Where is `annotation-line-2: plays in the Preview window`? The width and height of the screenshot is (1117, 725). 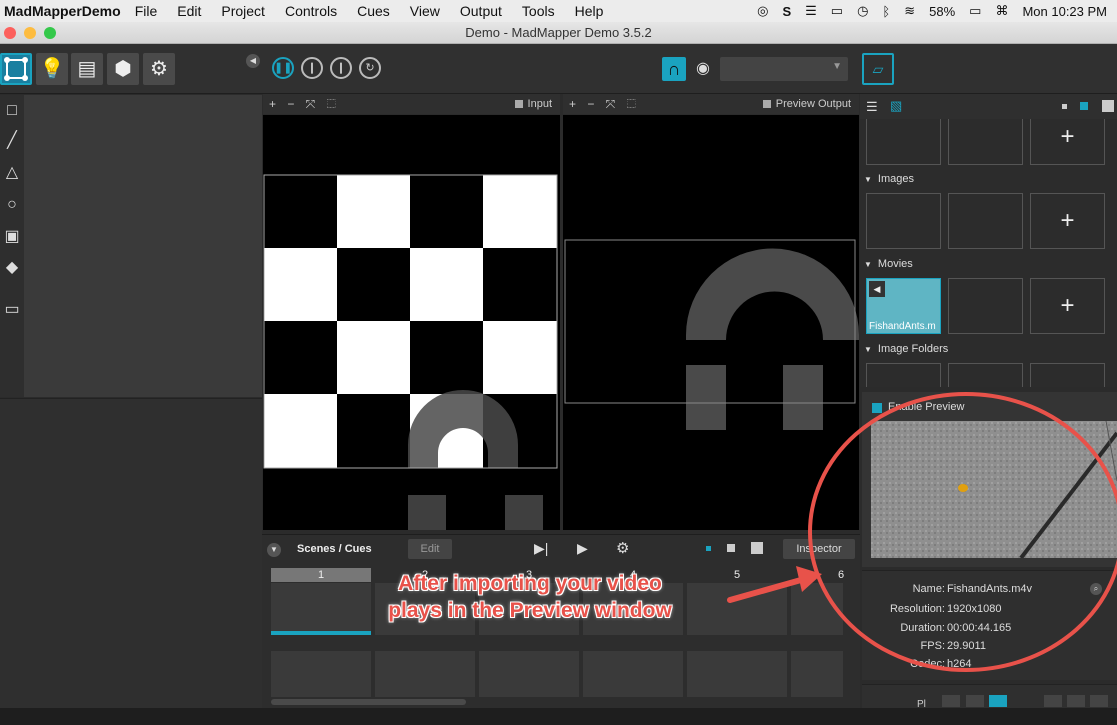
annotation-line-2: plays in the Preview window is located at coordinates (530, 610).